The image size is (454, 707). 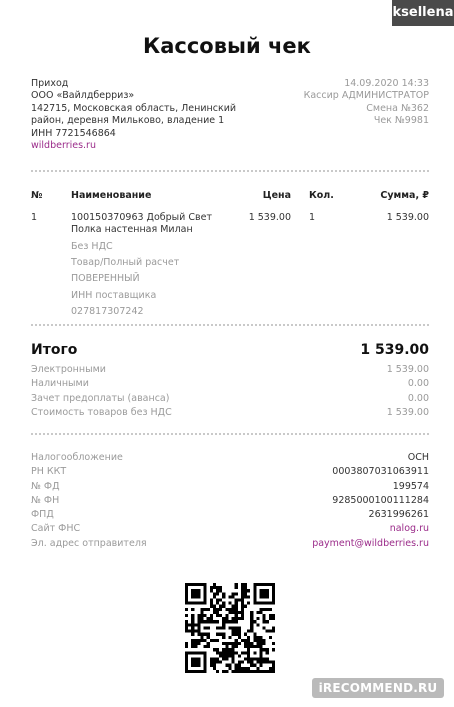 What do you see at coordinates (42, 515) in the screenshot?
I see `fiscal-label: ФПД` at bounding box center [42, 515].